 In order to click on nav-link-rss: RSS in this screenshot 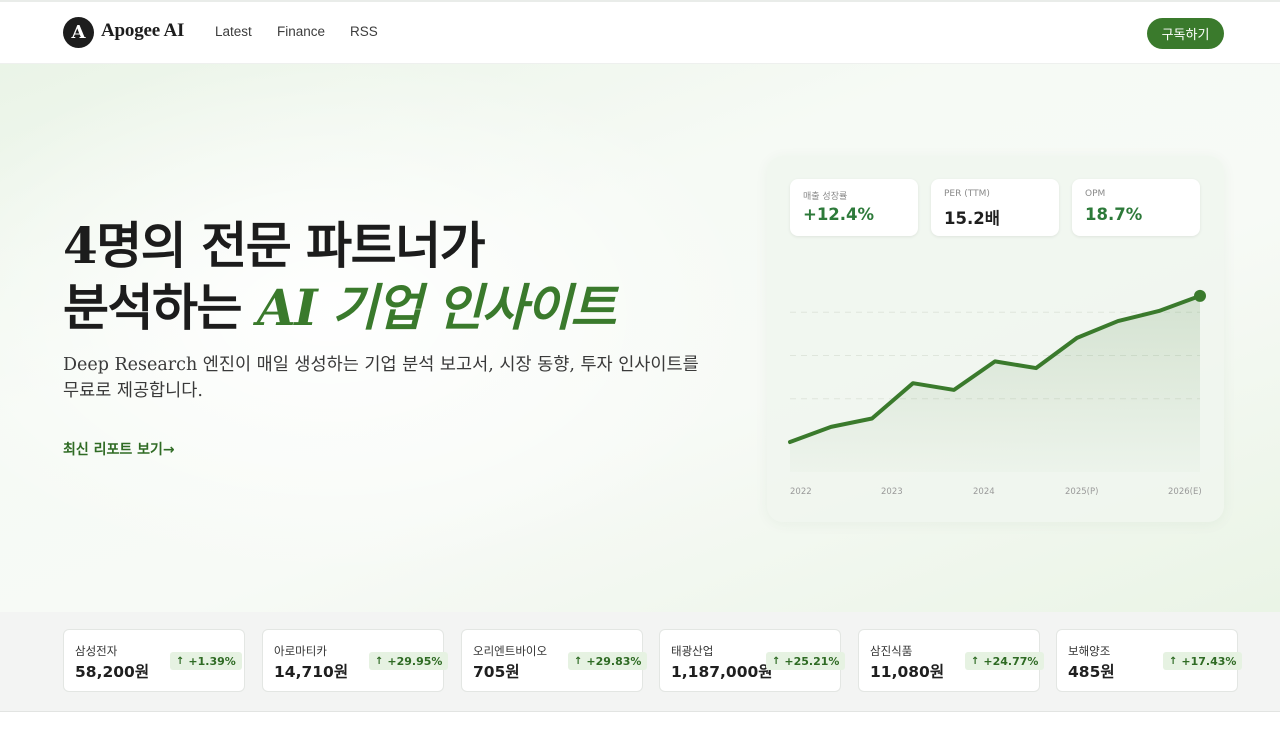, I will do `click(364, 31)`.